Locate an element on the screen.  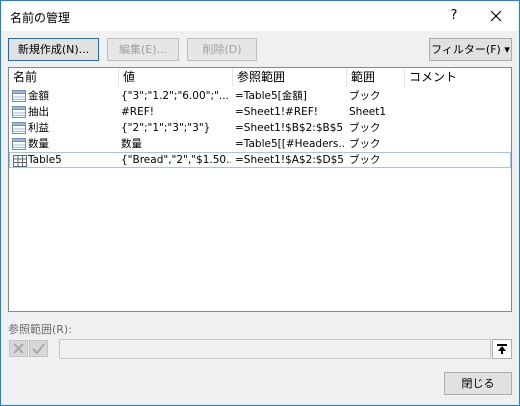
row-name: 抽出 is located at coordinates (38, 112).